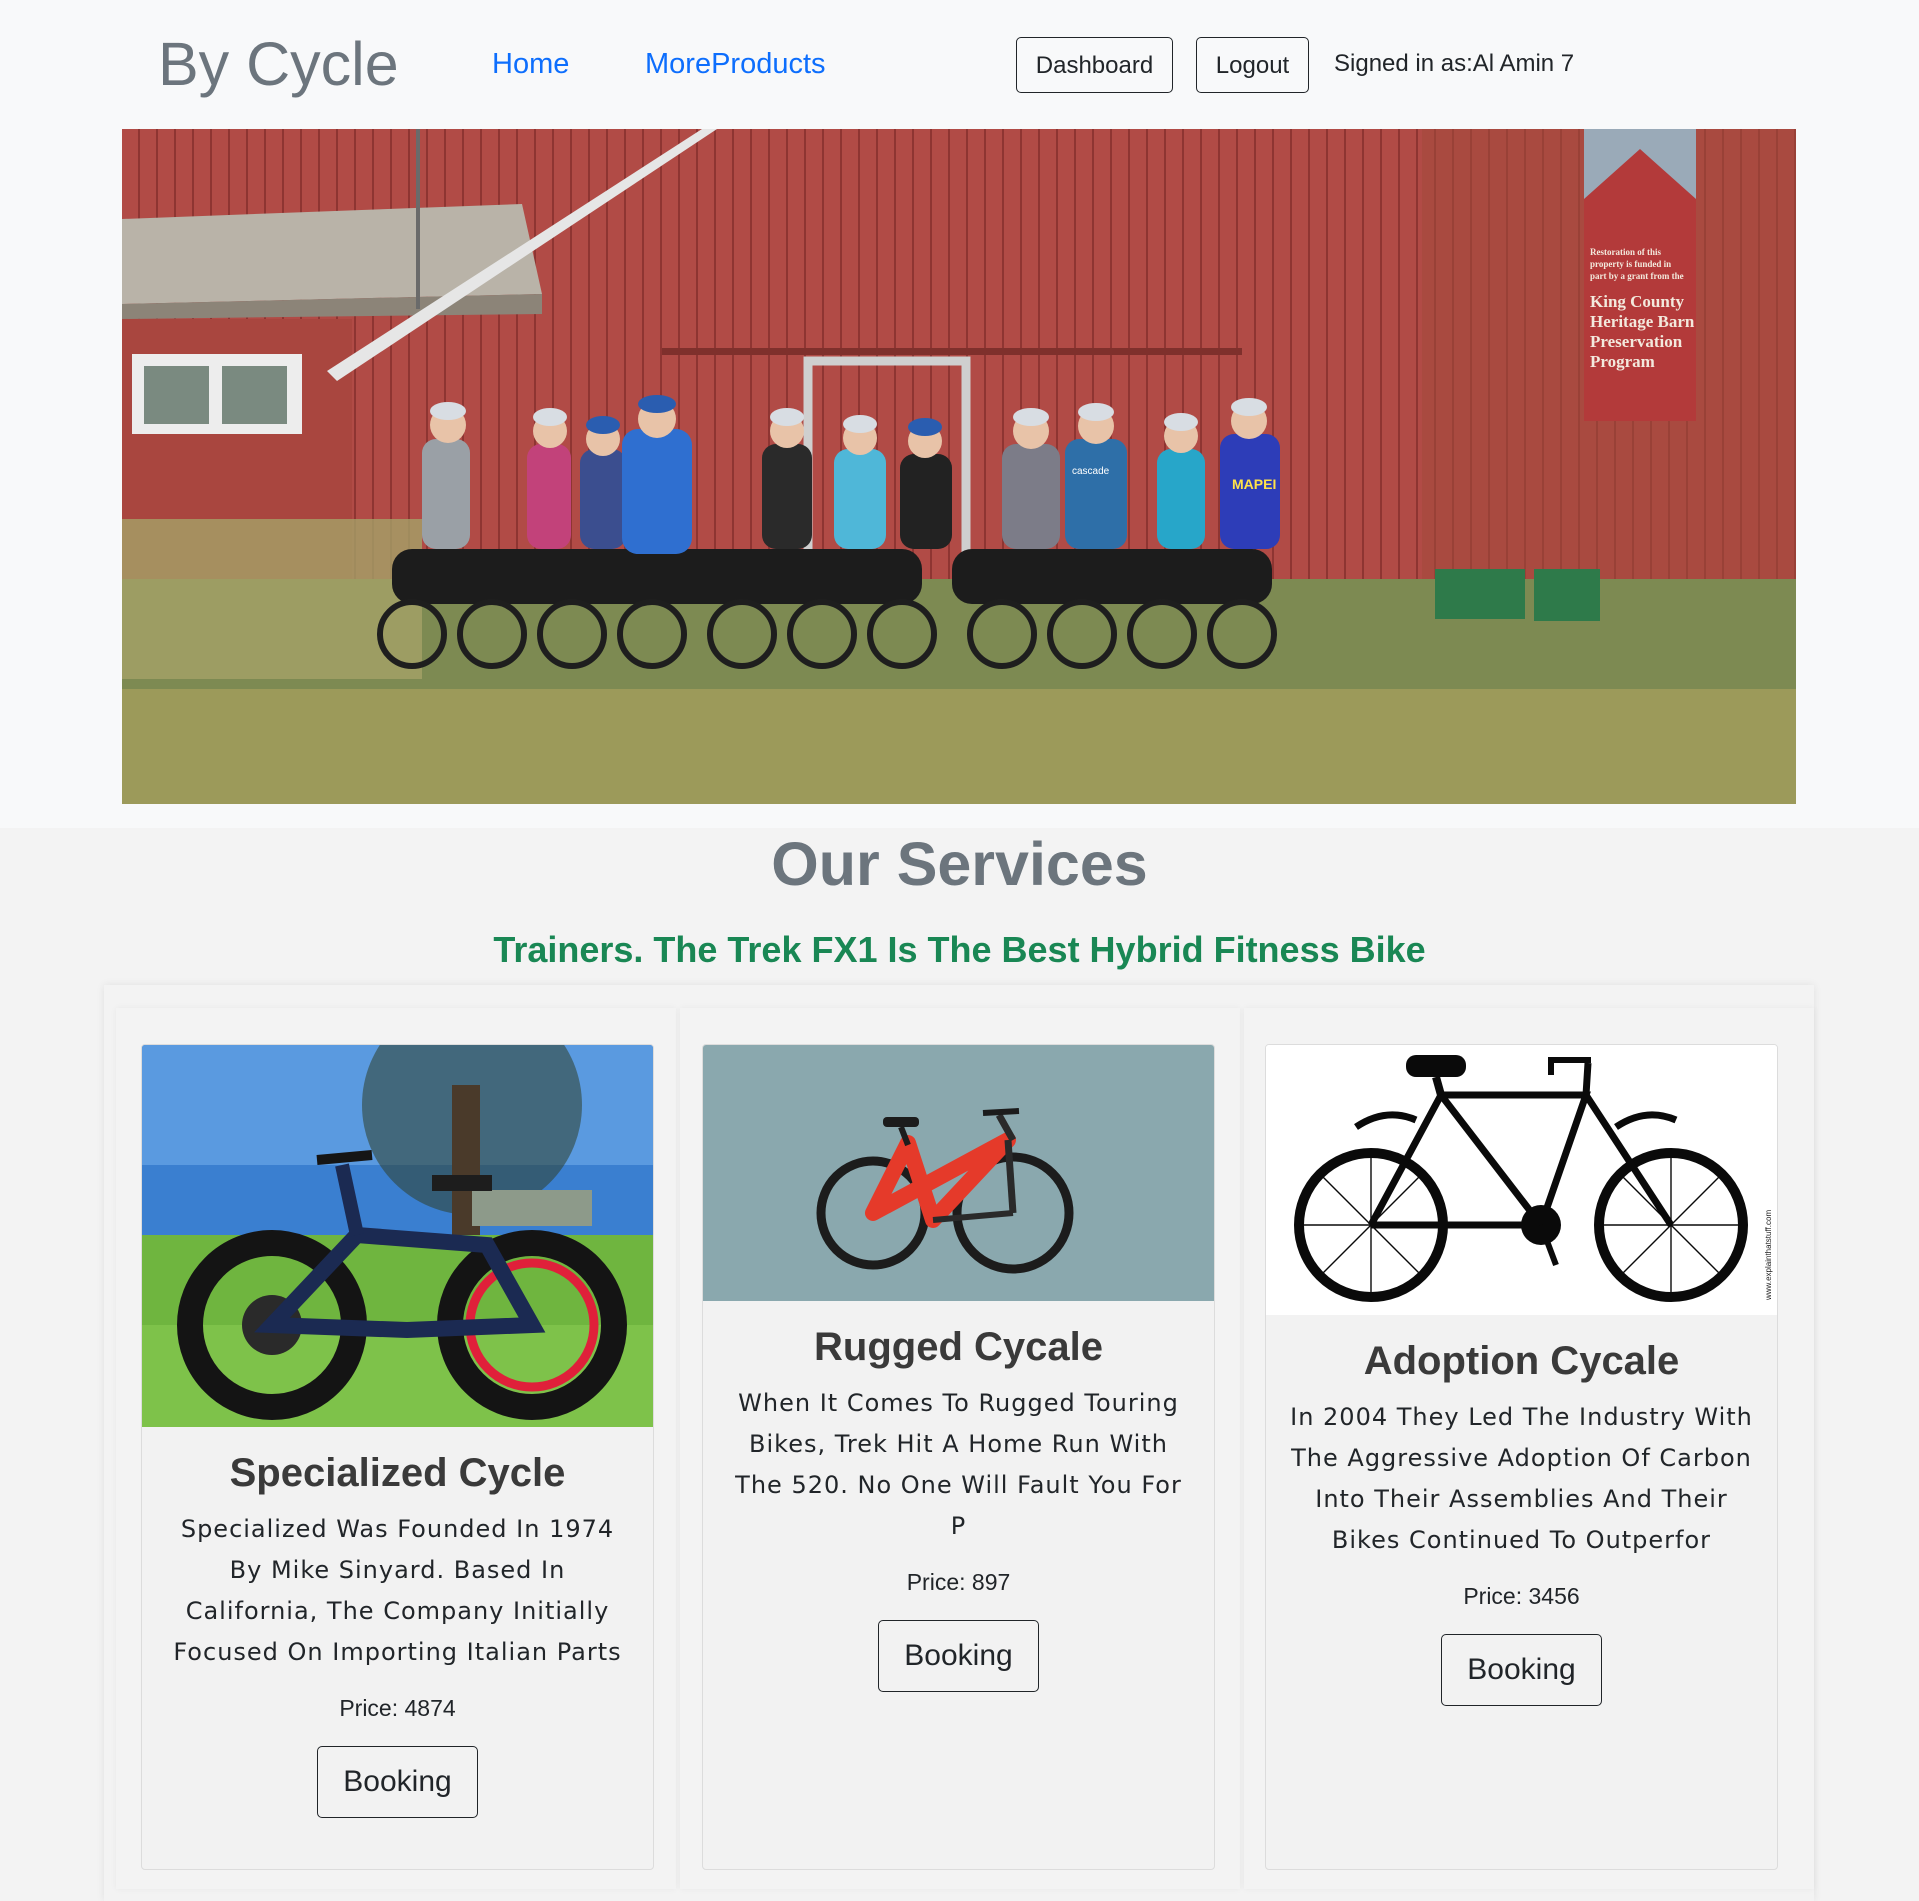 This screenshot has height=1901, width=1919. Describe the element at coordinates (1637, 301) in the screenshot. I see `barn-sign-line: King County` at that location.